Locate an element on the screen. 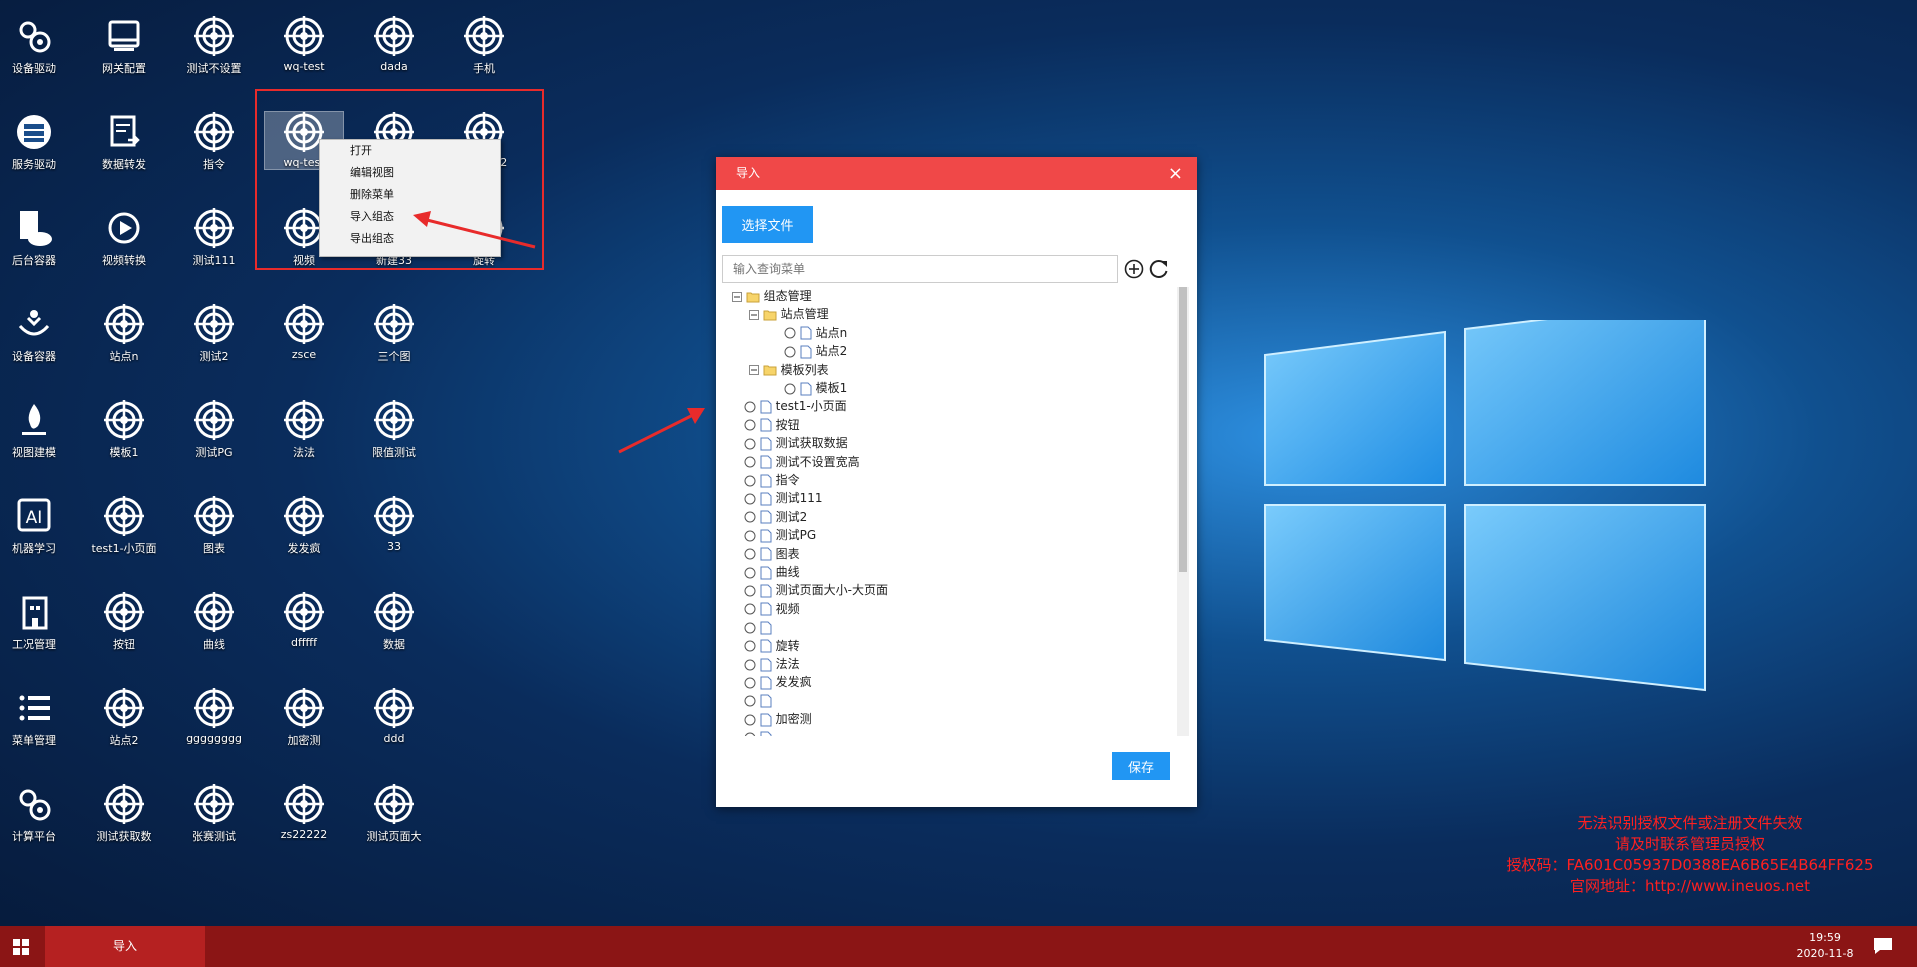 The height and width of the screenshot is (967, 1917). desktop-icon: 张赛测试 is located at coordinates (214, 814).